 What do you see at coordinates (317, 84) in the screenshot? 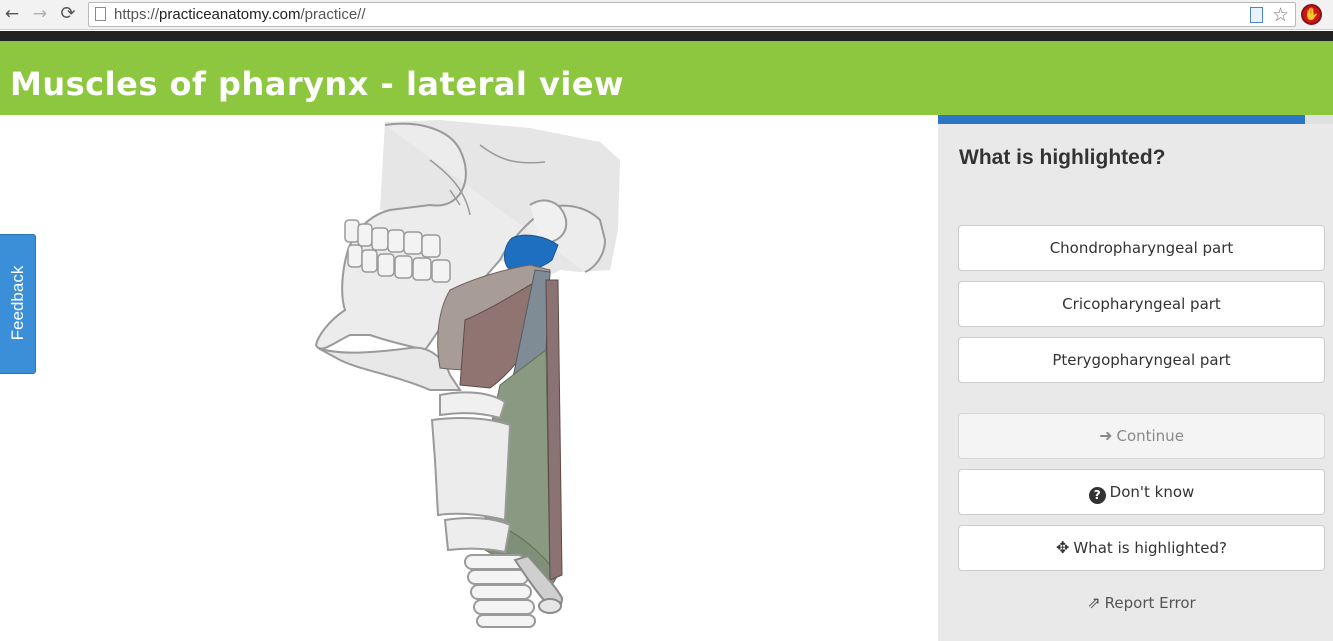
I see `page-title: Muscles of pharynx - lateral view` at bounding box center [317, 84].